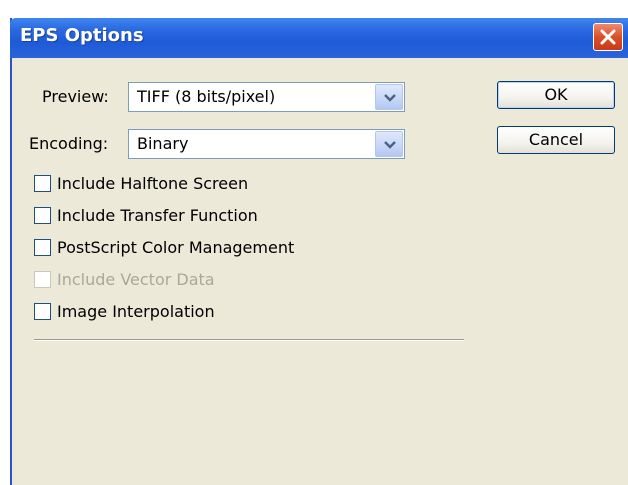 The image size is (628, 485). I want to click on include-halftone-screen-checkbox, so click(42, 183).